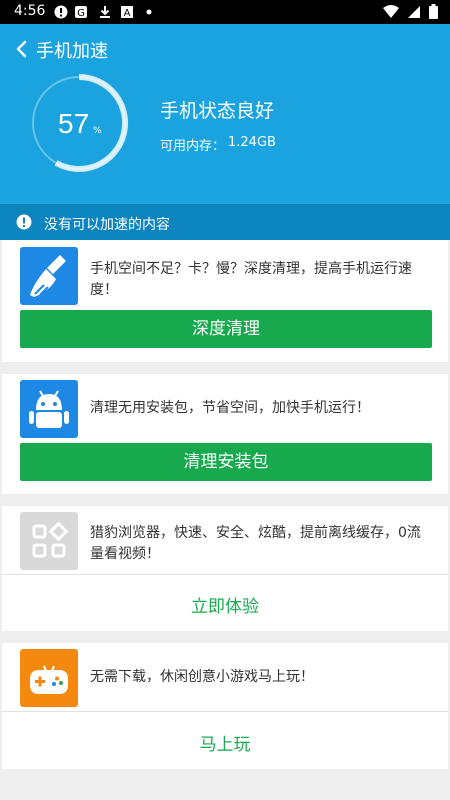  What do you see at coordinates (149, 12) in the screenshot?
I see `dot-icon` at bounding box center [149, 12].